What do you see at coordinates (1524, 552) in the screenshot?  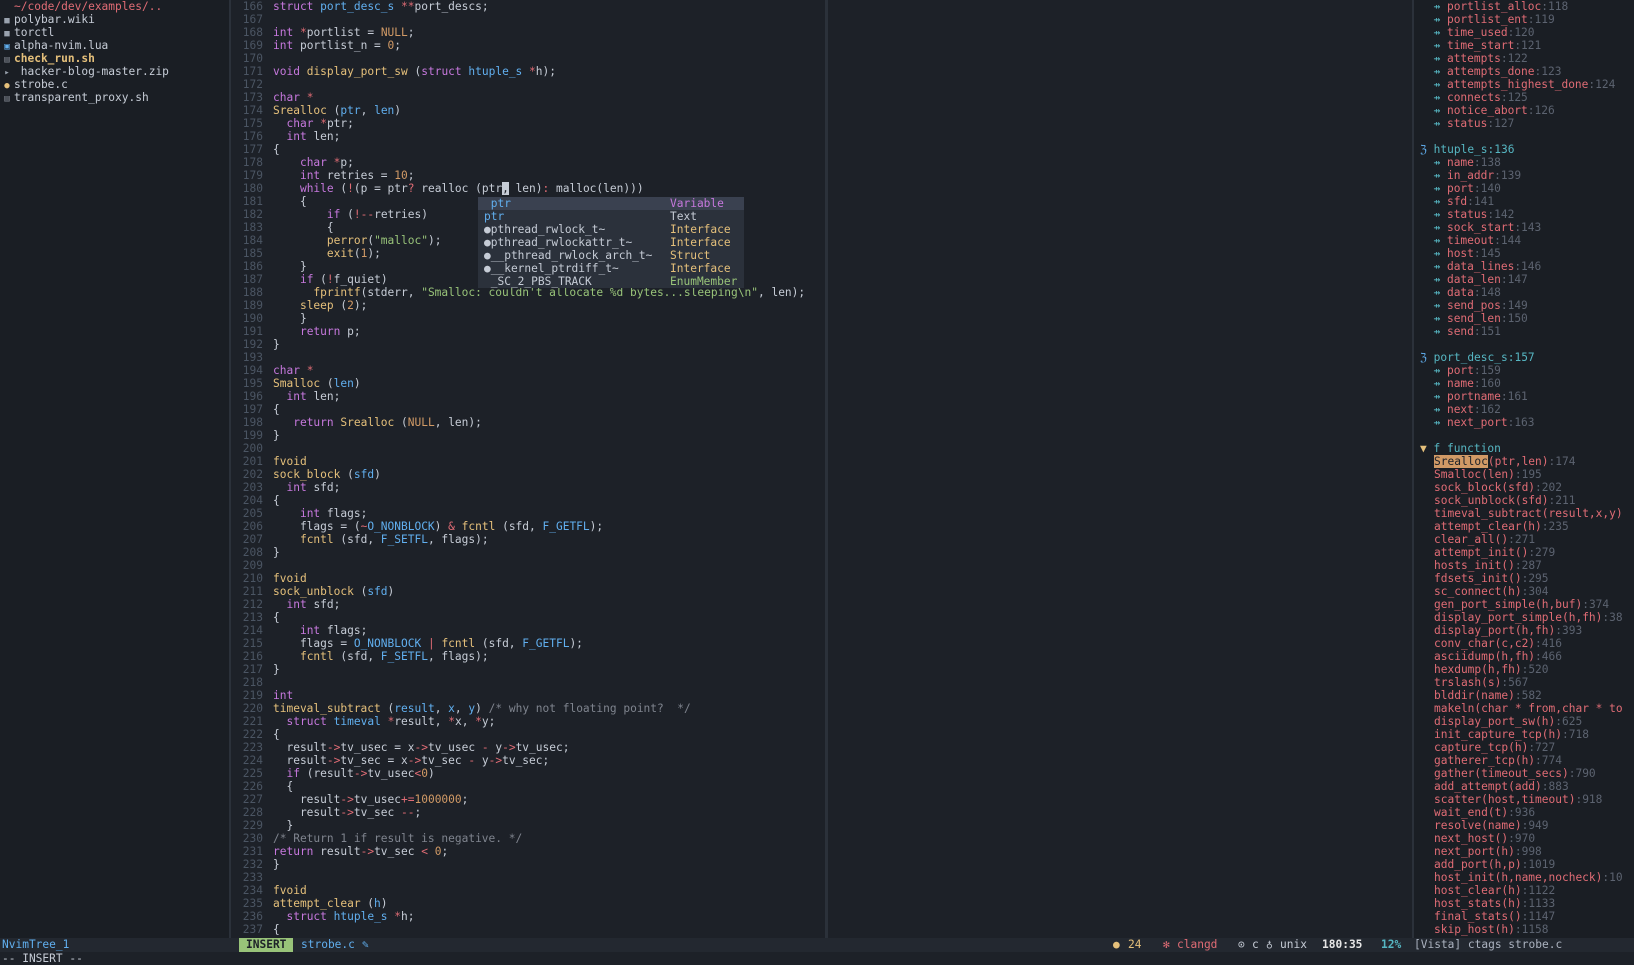 I see `vista-function: attempt_init():279` at bounding box center [1524, 552].